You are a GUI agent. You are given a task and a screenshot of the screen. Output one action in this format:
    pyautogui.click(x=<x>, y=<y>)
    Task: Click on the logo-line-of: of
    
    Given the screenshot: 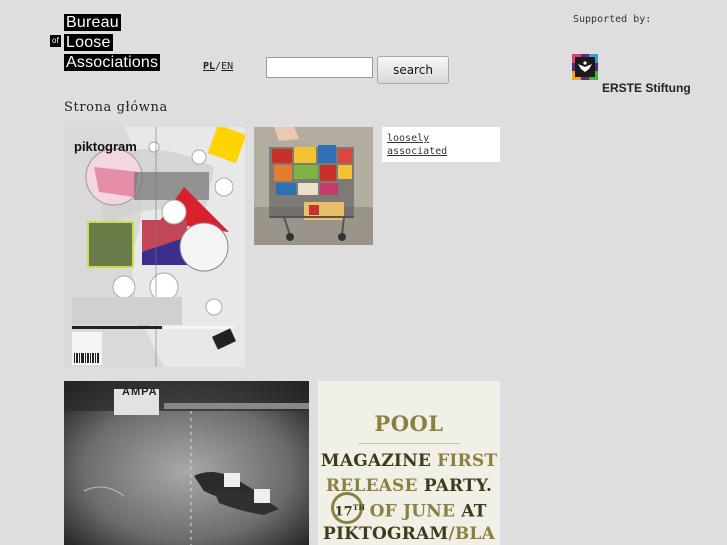 What is the action you would take?
    pyautogui.click(x=56, y=41)
    